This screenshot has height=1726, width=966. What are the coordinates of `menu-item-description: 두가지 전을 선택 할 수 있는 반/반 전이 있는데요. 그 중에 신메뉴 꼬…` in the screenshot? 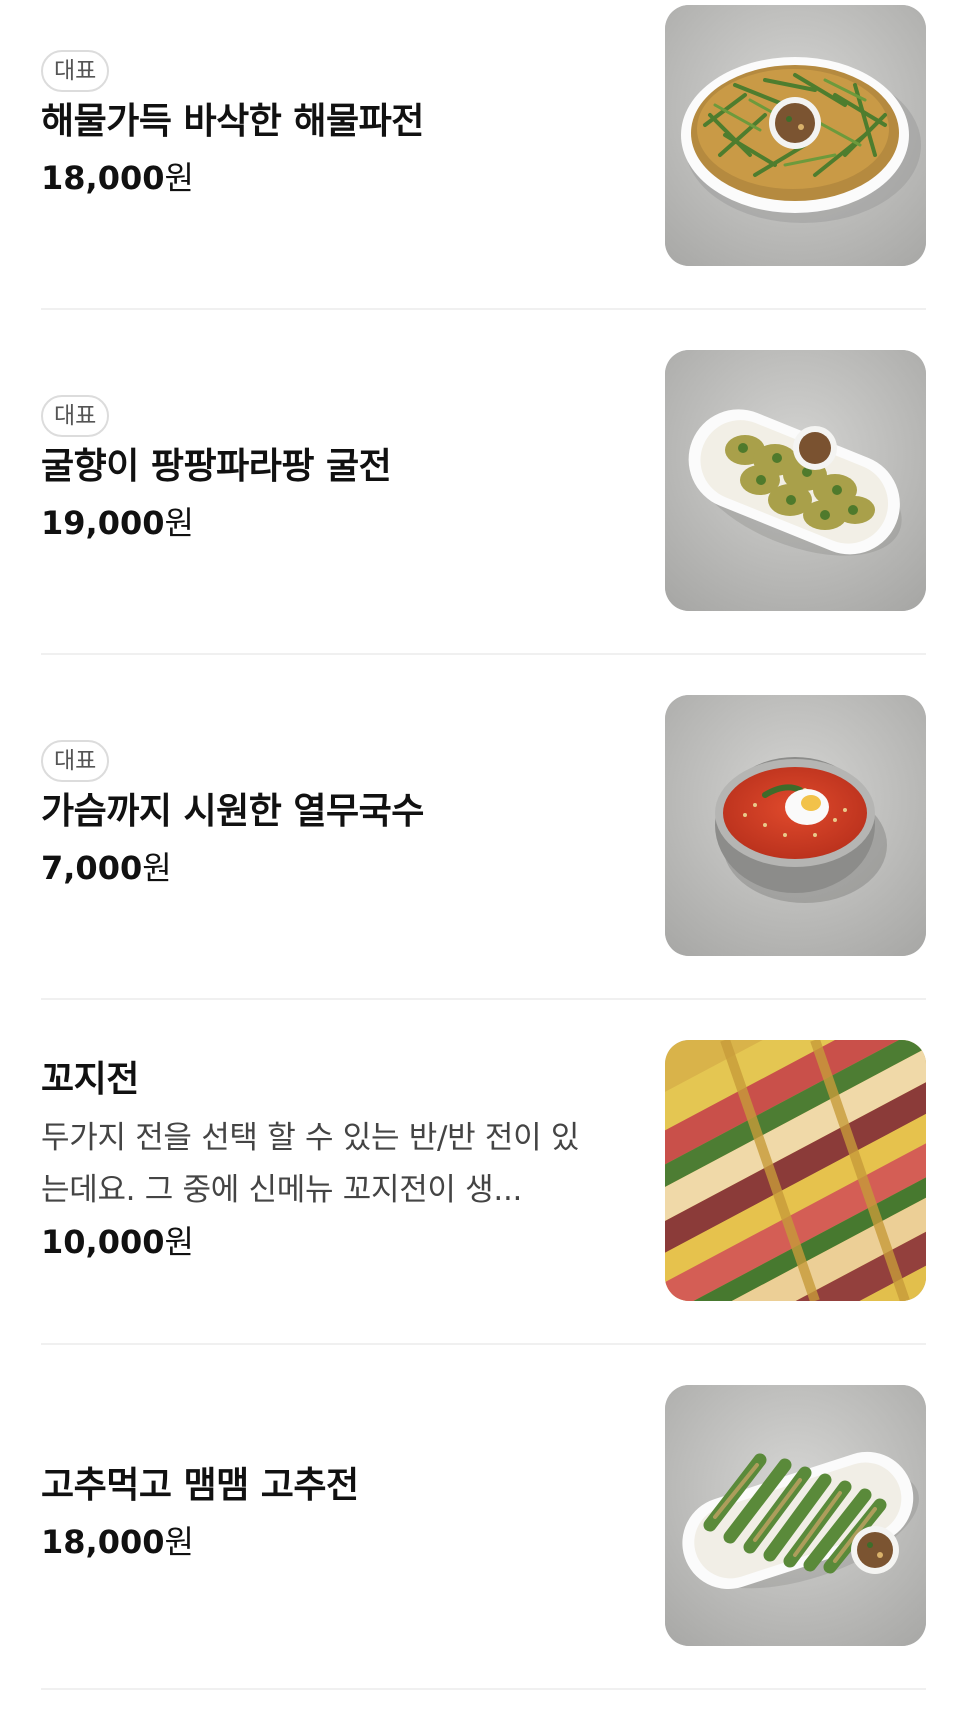 It's located at (310, 1164).